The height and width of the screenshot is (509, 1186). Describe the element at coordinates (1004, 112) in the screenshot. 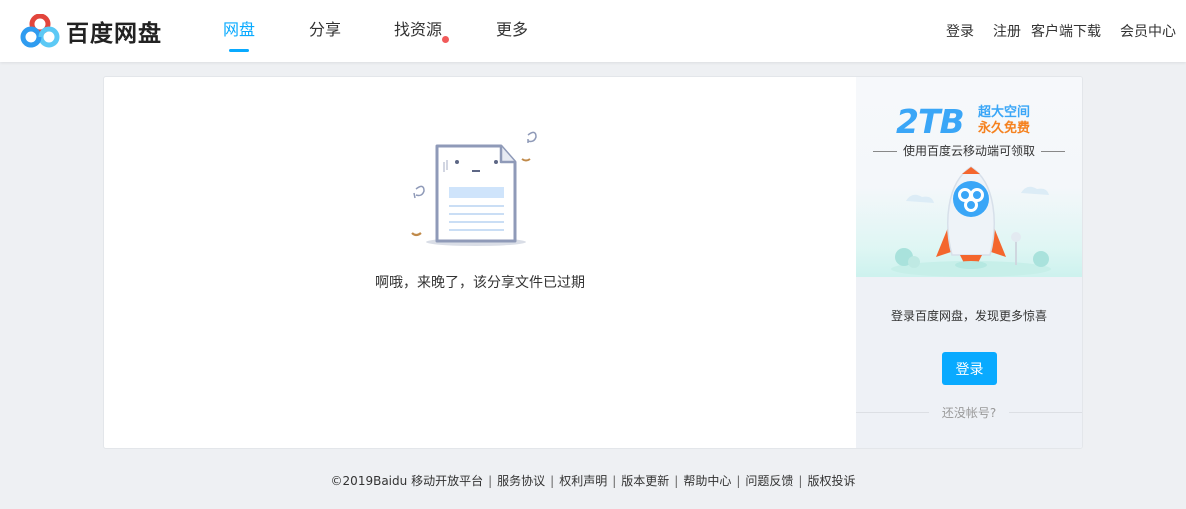

I see `promo-tag-line1: 超大空间` at that location.